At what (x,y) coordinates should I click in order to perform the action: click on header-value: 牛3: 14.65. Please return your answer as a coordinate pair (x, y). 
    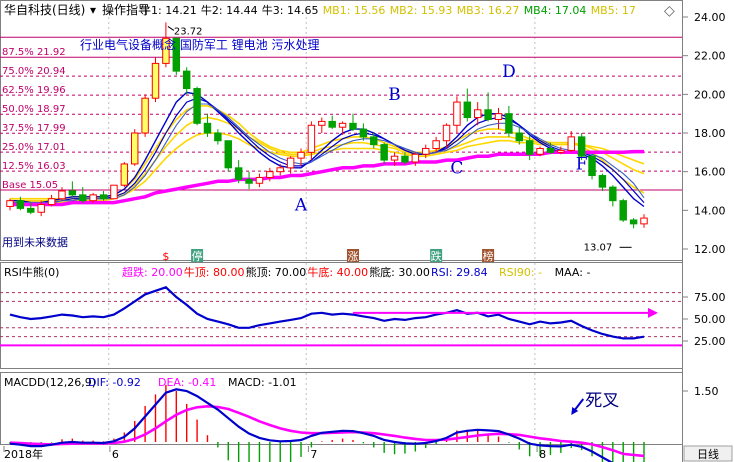
    Looking at the image, I should click on (290, 10).